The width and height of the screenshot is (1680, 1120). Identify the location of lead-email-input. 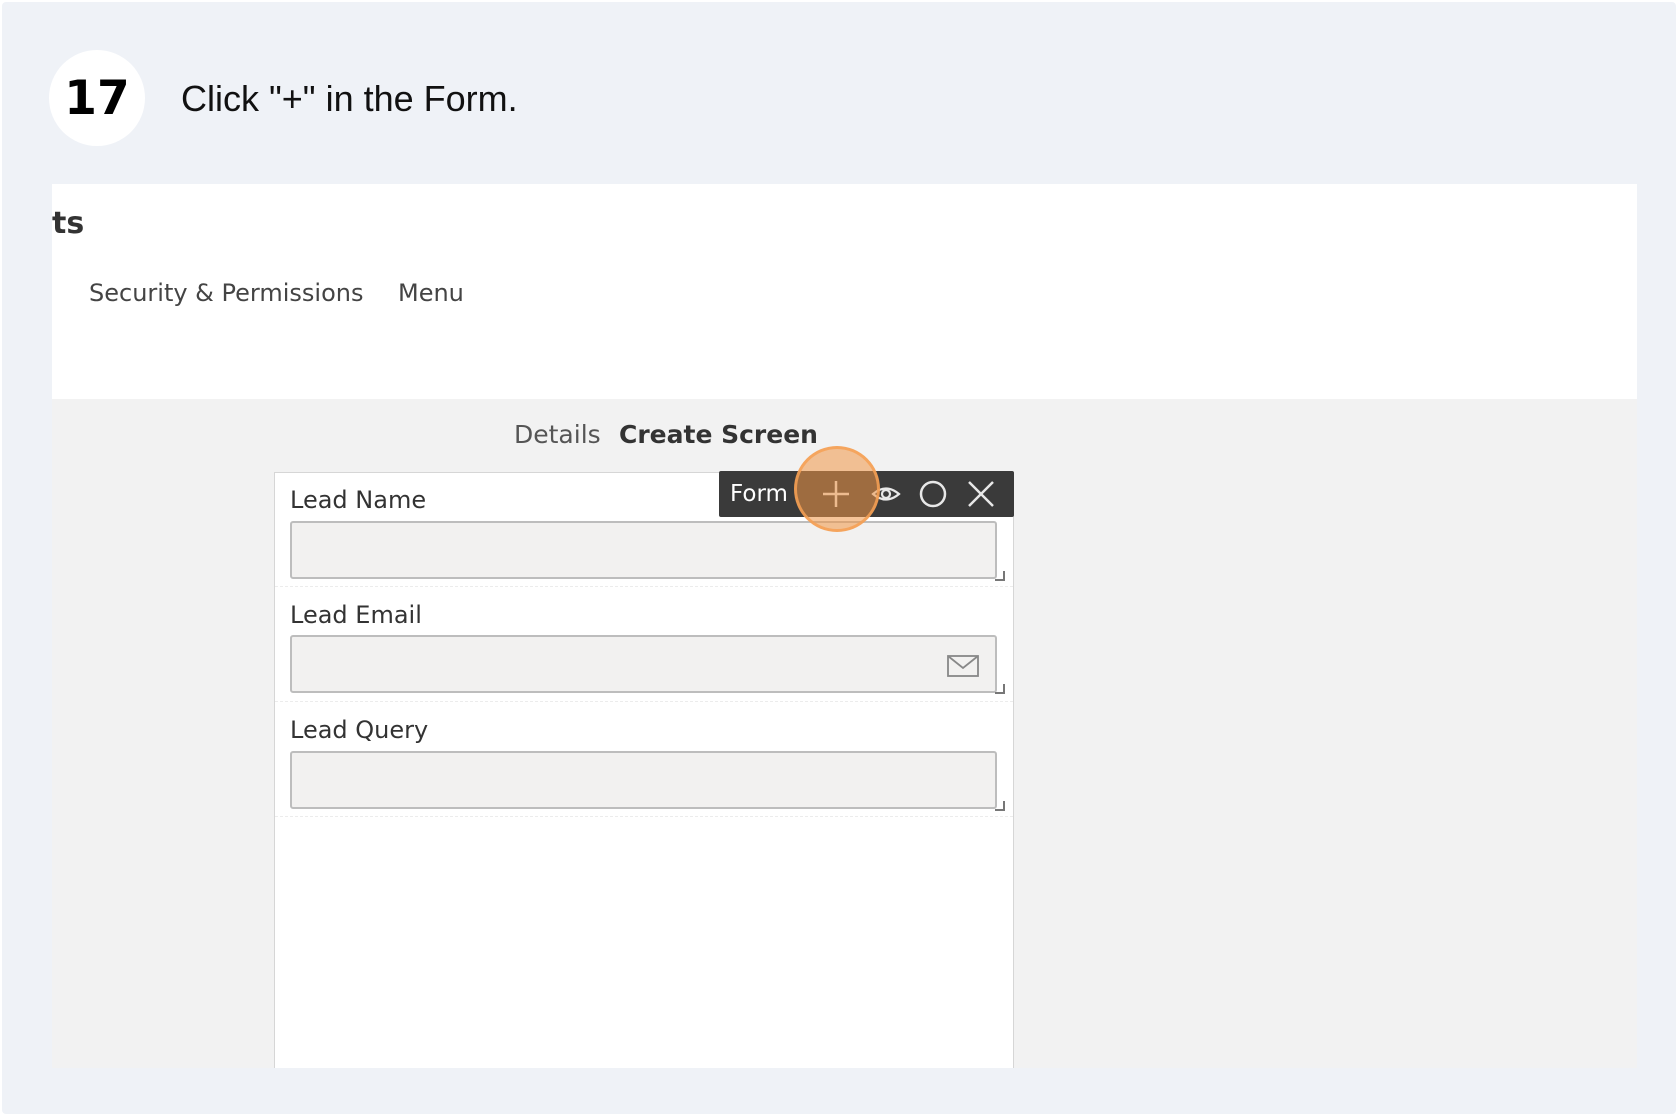
(643, 664).